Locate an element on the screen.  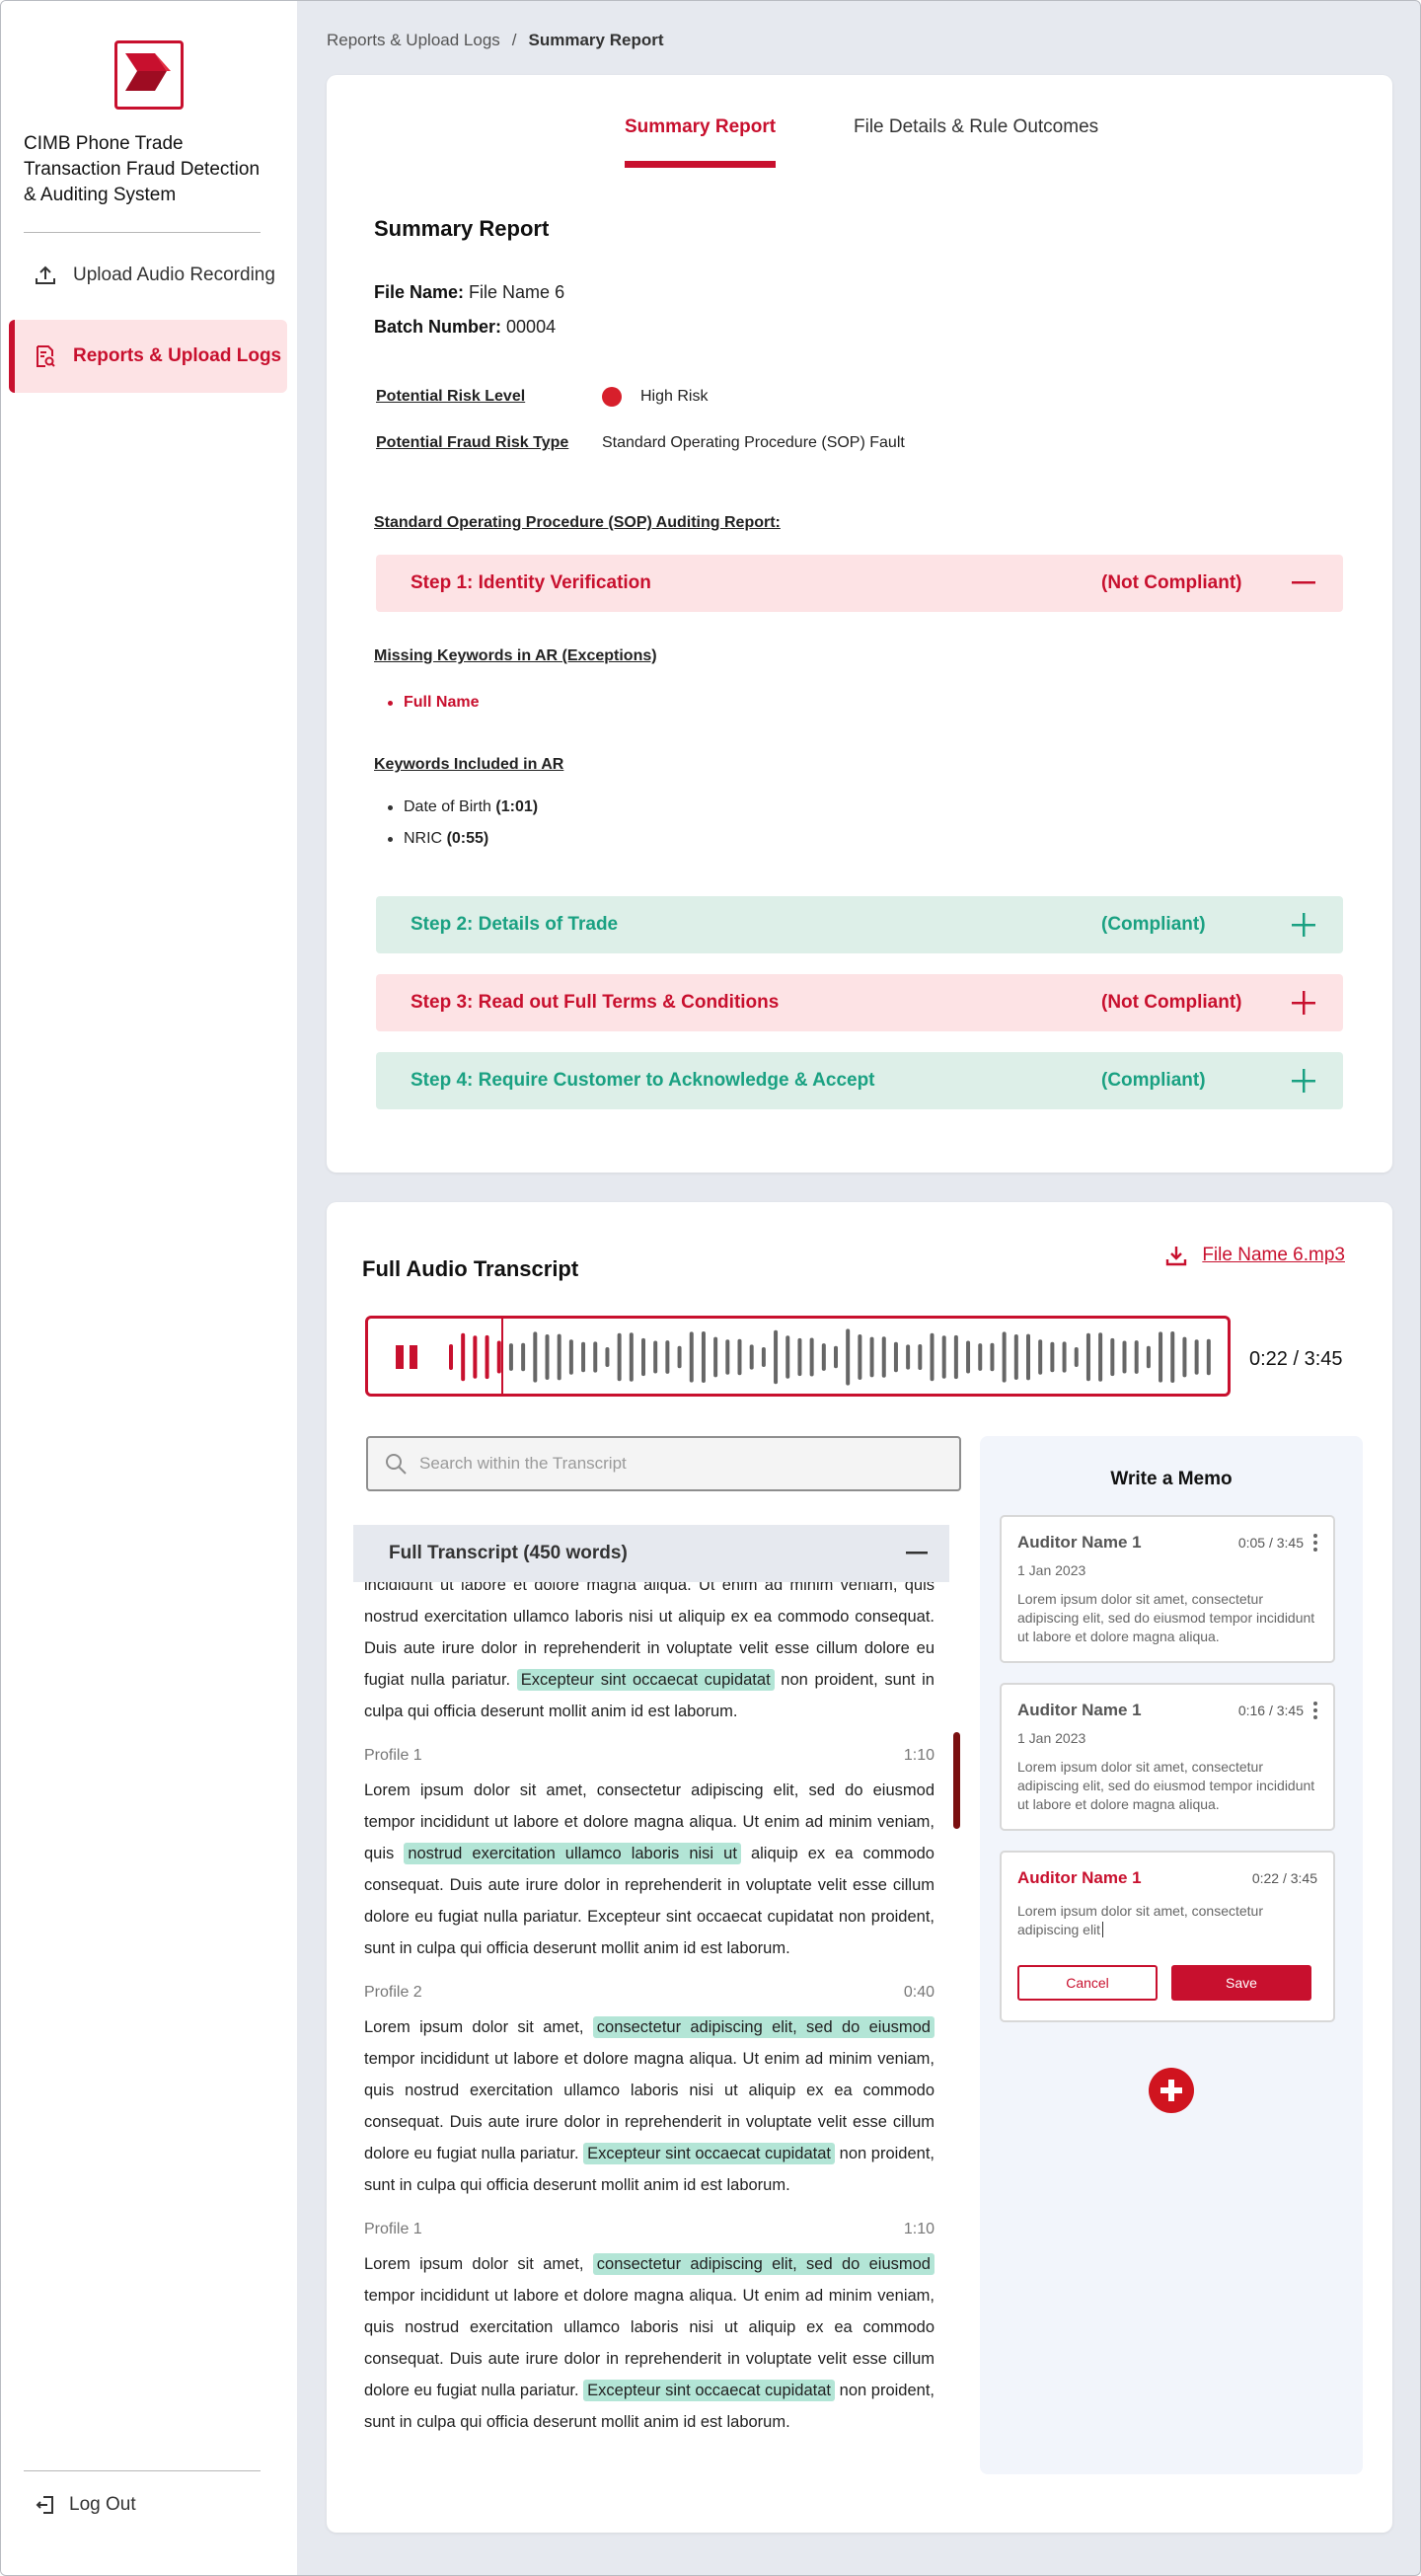
cancel-button: Cancel is located at coordinates (1087, 1983).